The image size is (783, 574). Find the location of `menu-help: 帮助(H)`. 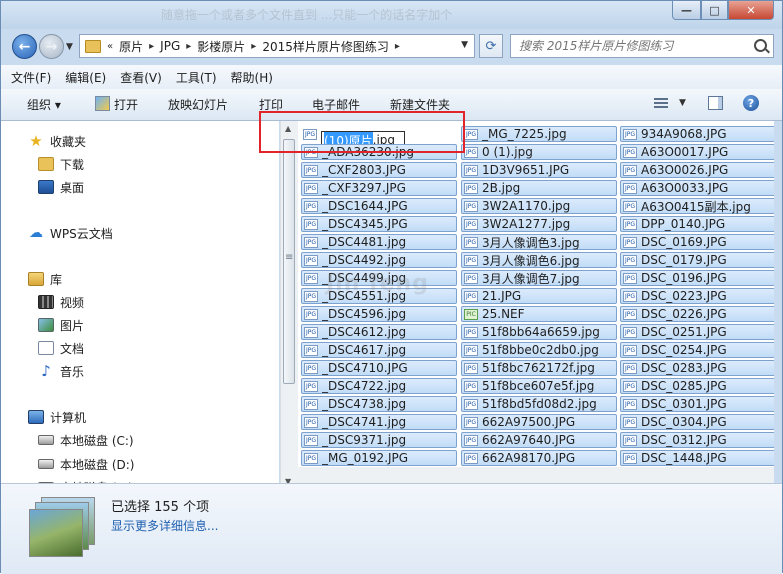

menu-help: 帮助(H) is located at coordinates (252, 77).